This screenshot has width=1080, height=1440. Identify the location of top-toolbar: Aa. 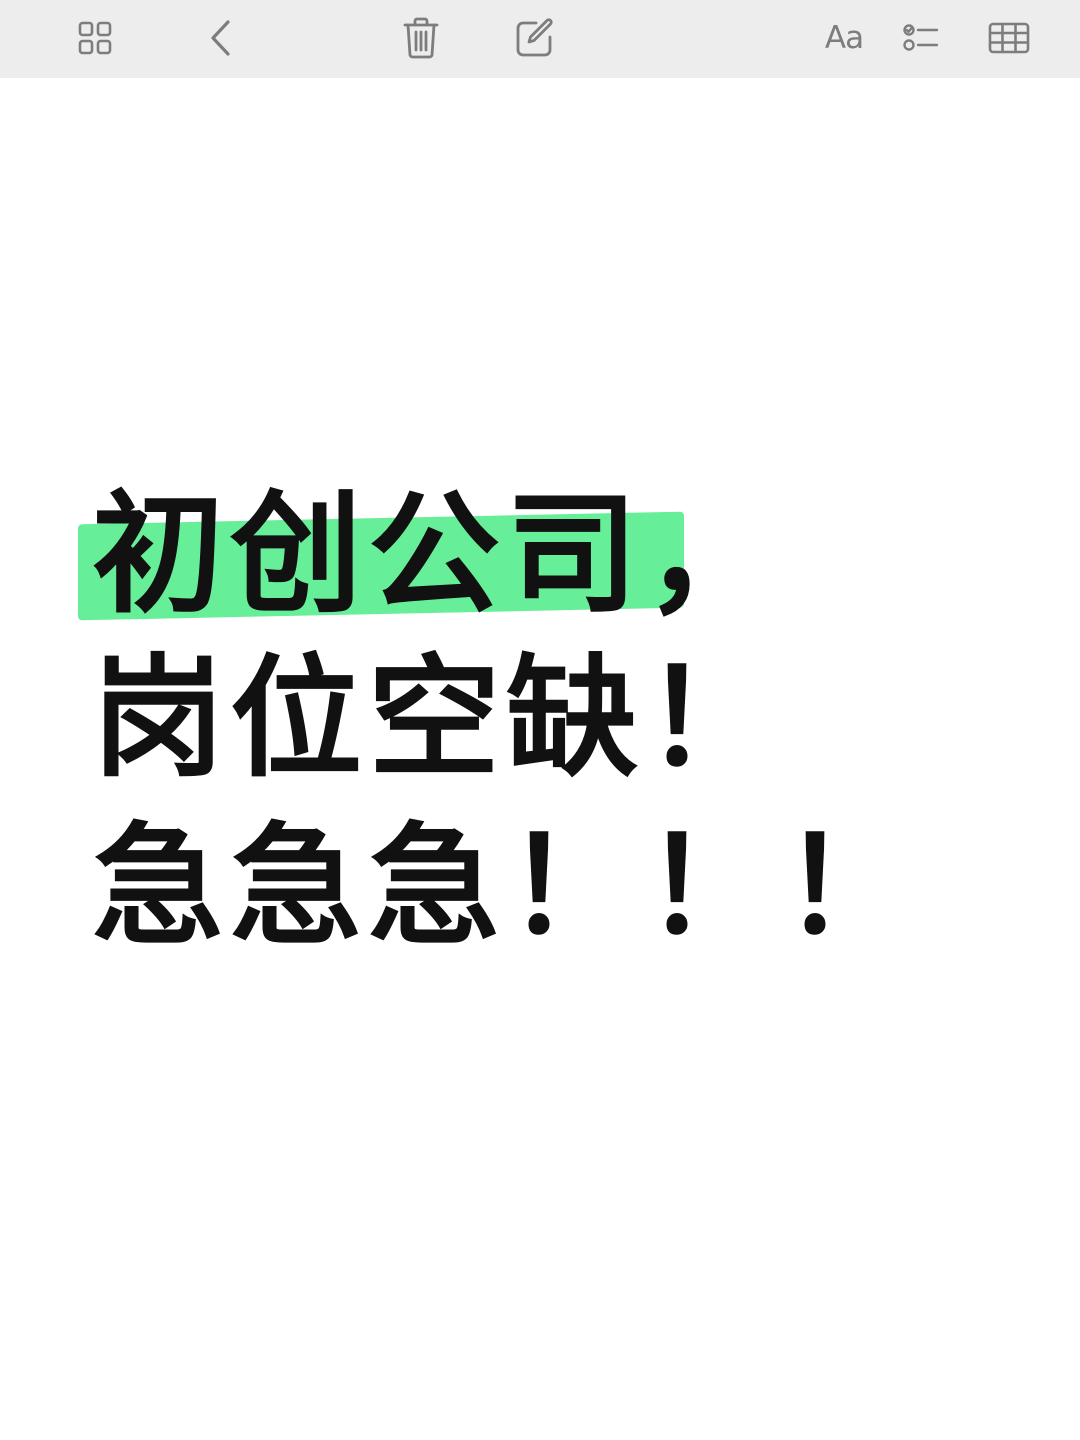
(540, 39).